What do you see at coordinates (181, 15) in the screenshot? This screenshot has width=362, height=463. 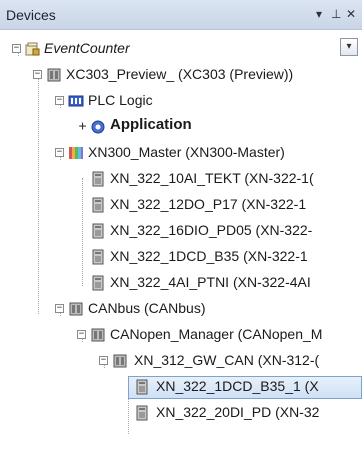 I see `panel-title-bar: Devices ▾ ⊥ ✕` at bounding box center [181, 15].